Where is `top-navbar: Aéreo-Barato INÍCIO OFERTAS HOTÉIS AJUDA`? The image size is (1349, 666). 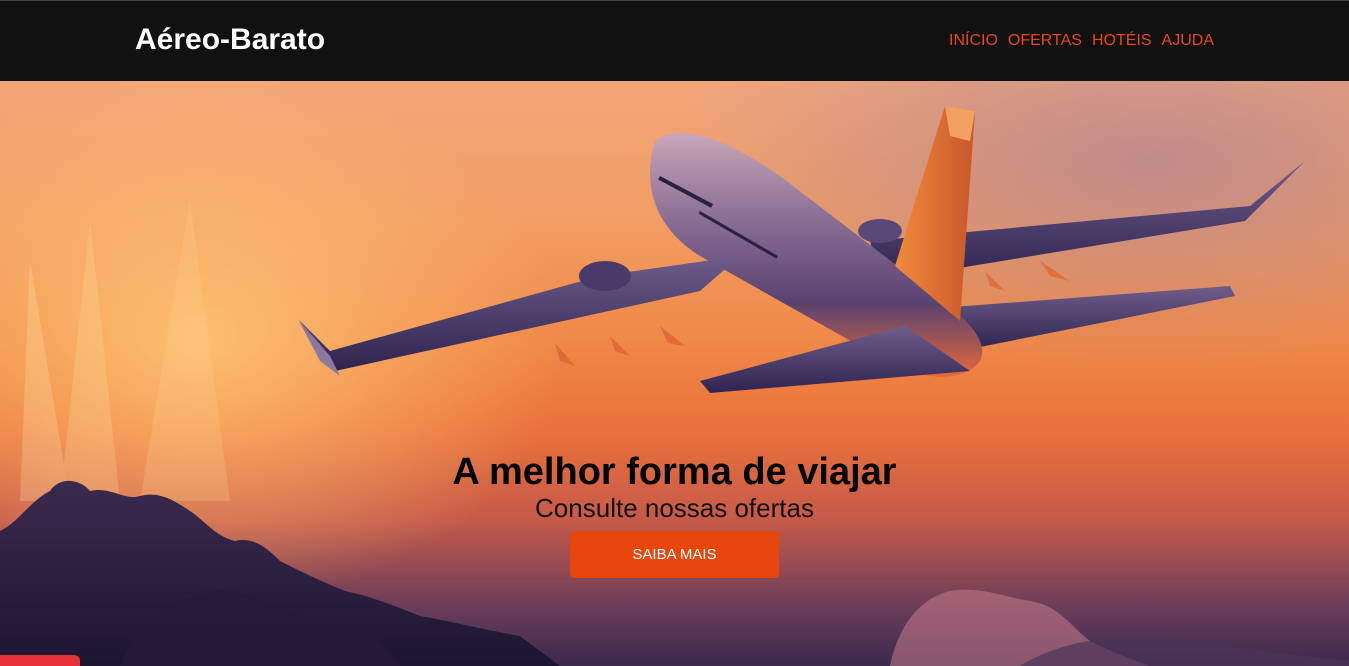 top-navbar: Aéreo-Barato INÍCIO OFERTAS HOTÉIS AJUDA is located at coordinates (674, 40).